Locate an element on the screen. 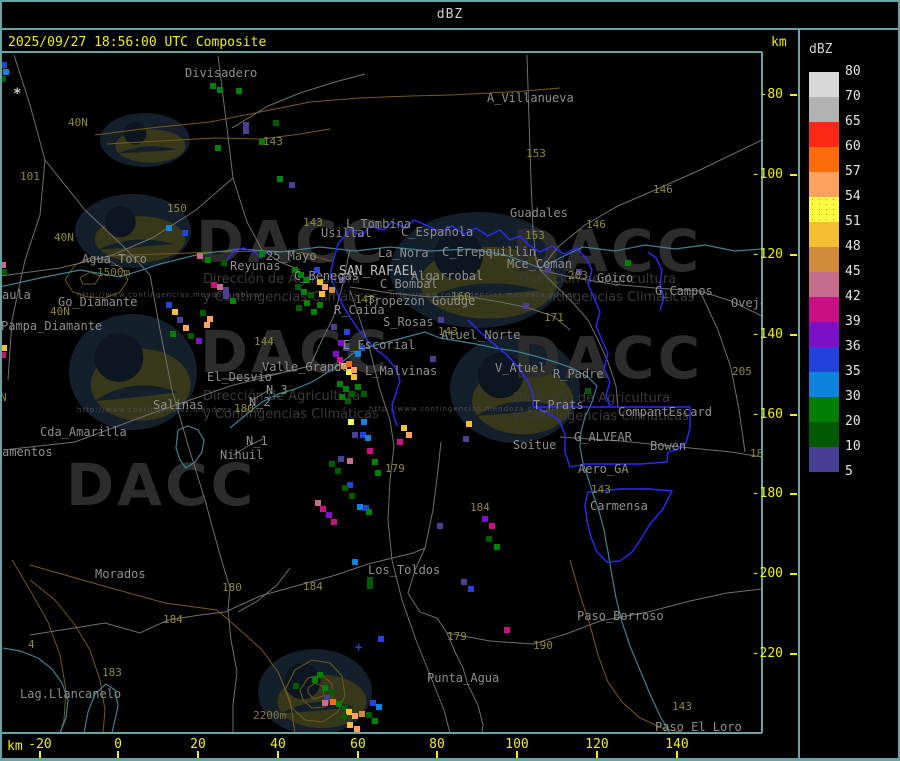 Image resolution: width=900 pixels, height=761 pixels. bottom-axis-tick-label: -20 is located at coordinates (40, 744).